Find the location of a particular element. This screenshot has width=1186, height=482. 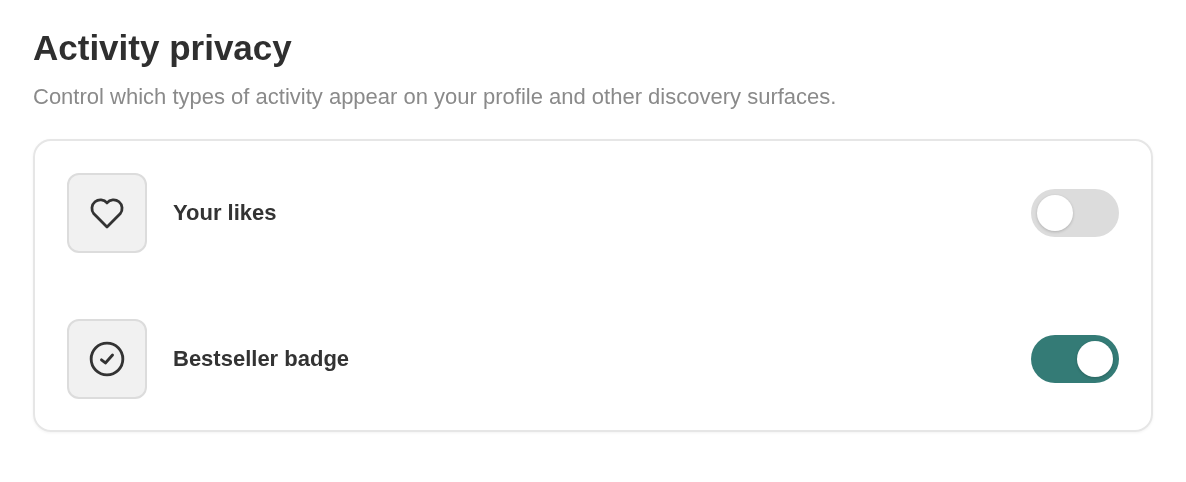

heart-icon is located at coordinates (107, 213).